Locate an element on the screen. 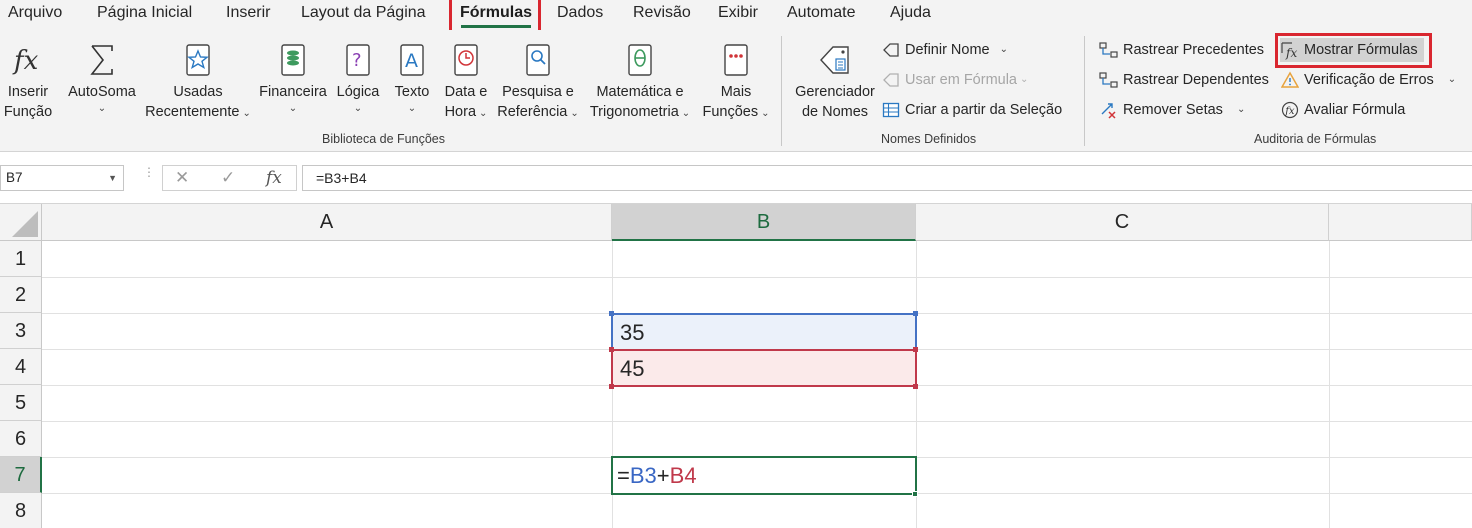 The width and height of the screenshot is (1472, 528). error-checking-label: Verificação de Erros is located at coordinates (1369, 80).